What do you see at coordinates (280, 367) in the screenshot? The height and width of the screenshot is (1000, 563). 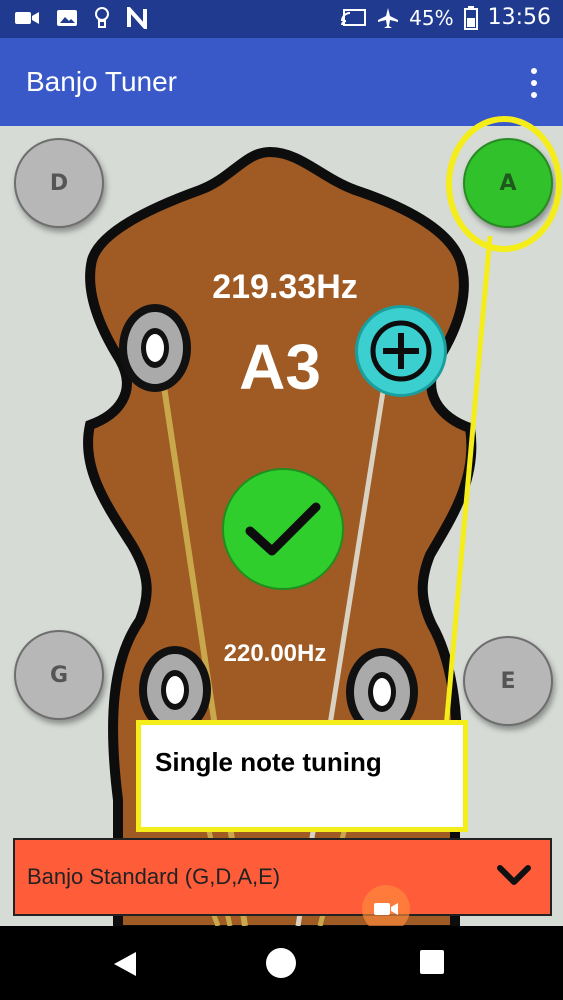 I see `detected-note: A3` at bounding box center [280, 367].